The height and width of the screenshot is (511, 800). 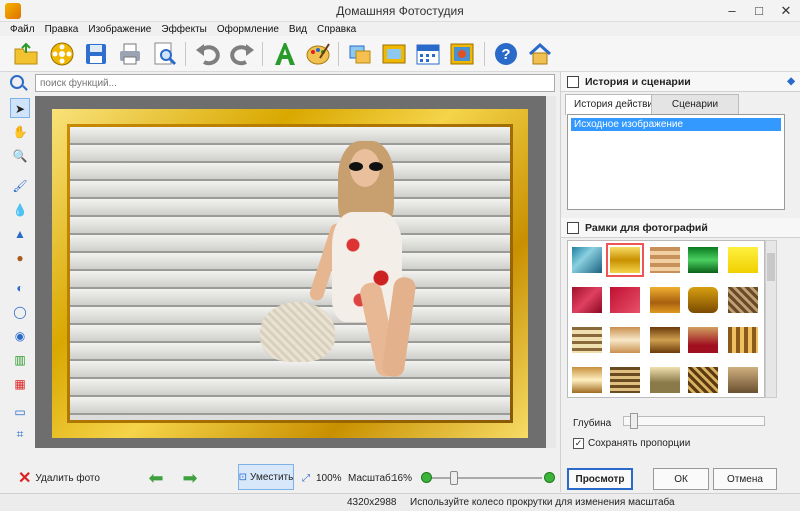 What do you see at coordinates (20, 210) in the screenshot?
I see `drop-tool-icon: 💧` at bounding box center [20, 210].